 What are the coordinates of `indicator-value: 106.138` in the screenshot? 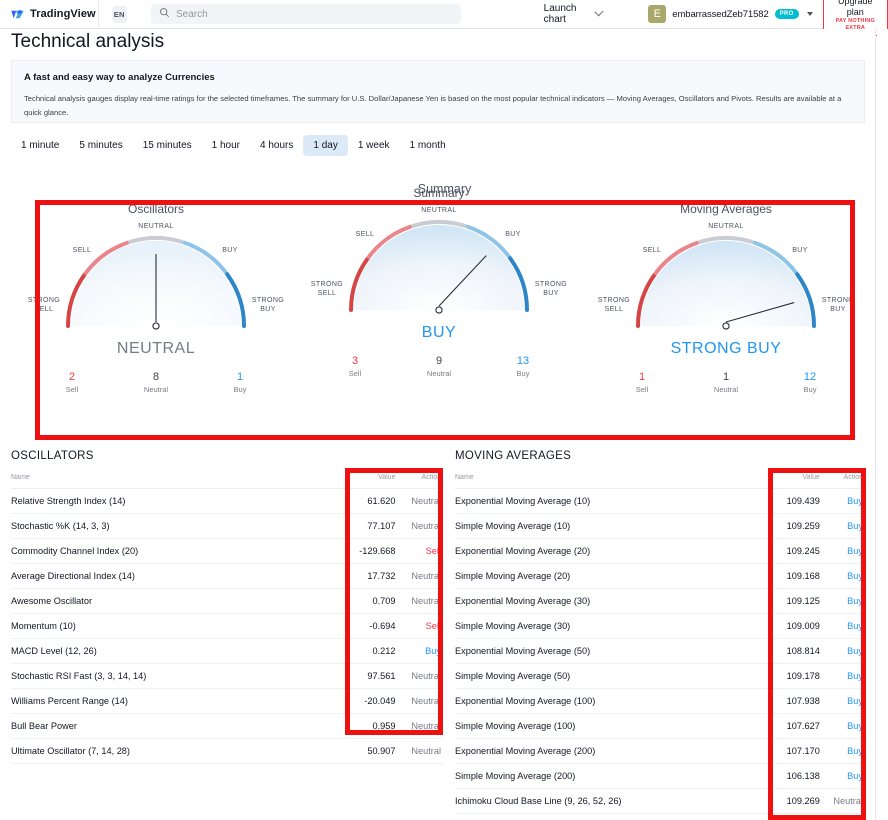 It's located at (789, 776).